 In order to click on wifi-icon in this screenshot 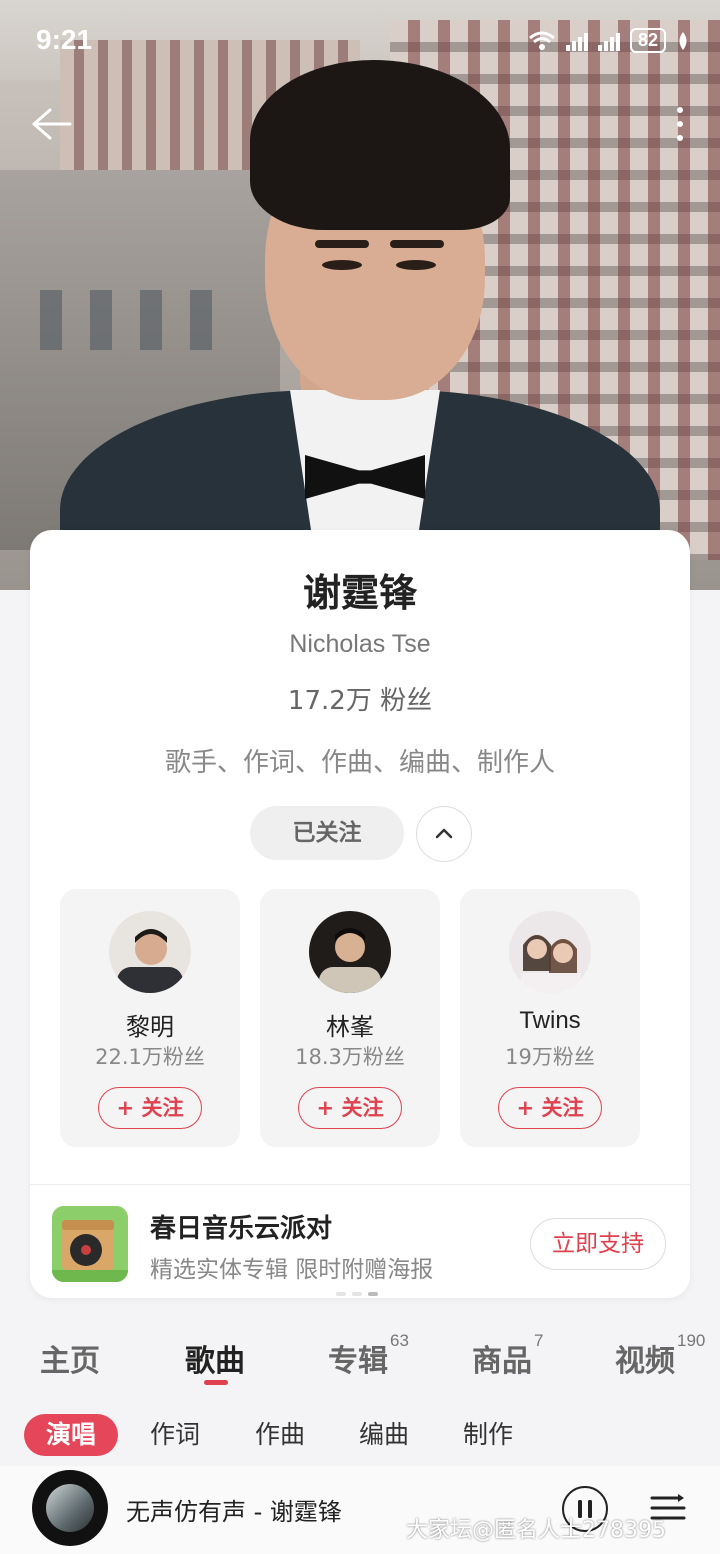, I will do `click(542, 40)`.